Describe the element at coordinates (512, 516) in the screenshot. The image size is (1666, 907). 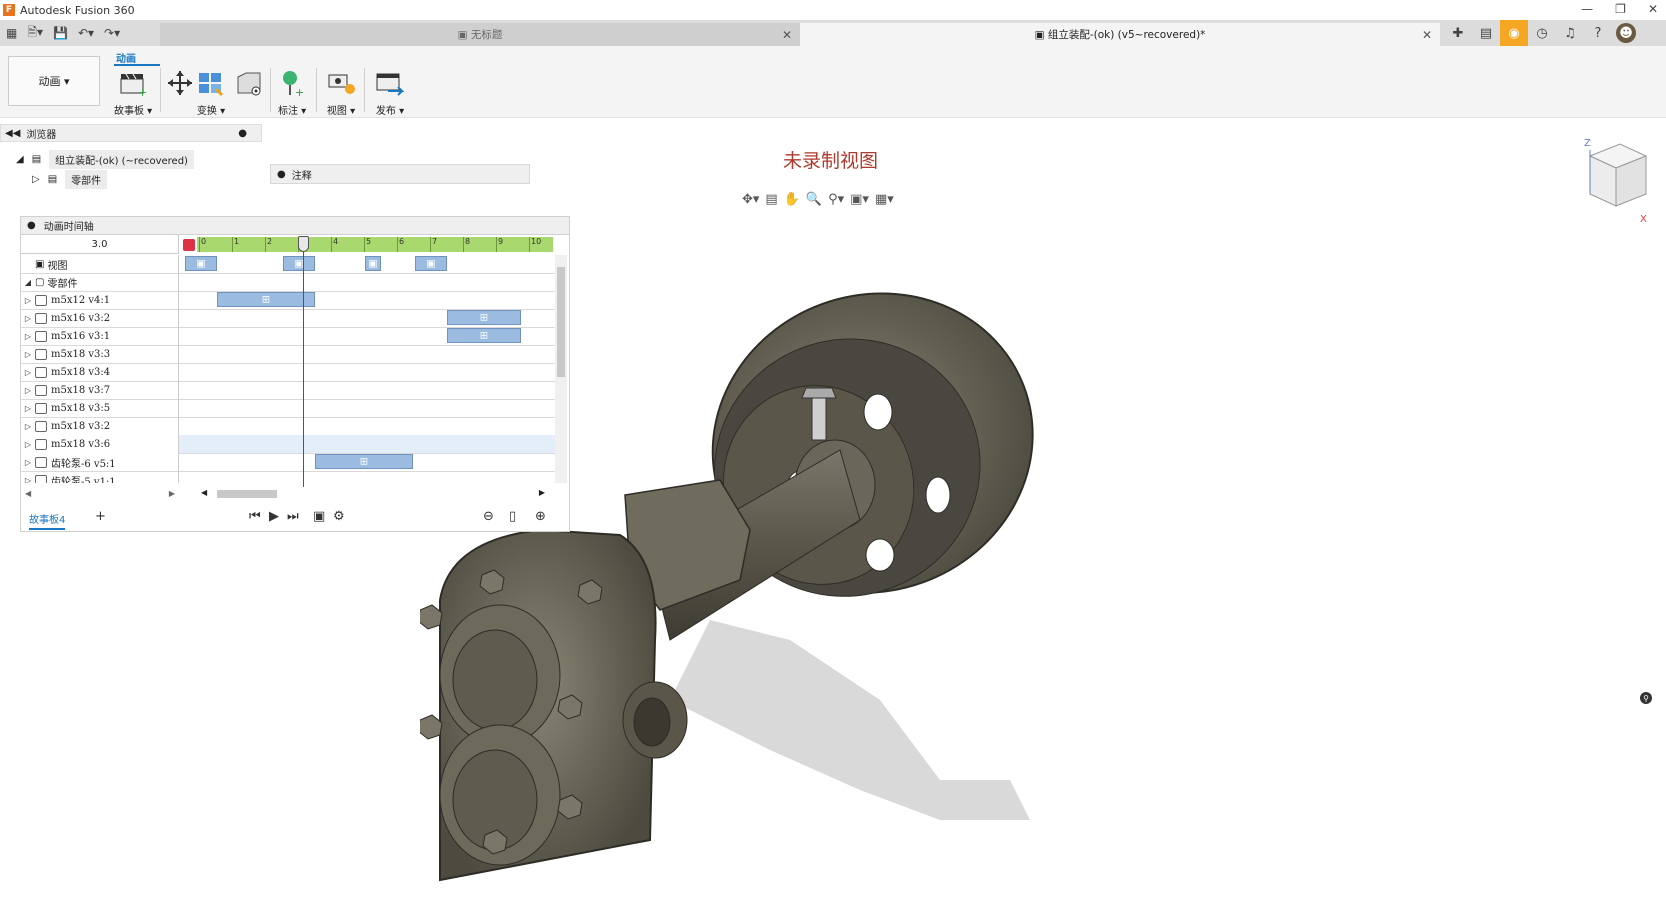
I see `zoom-fit-icon: ▯` at that location.